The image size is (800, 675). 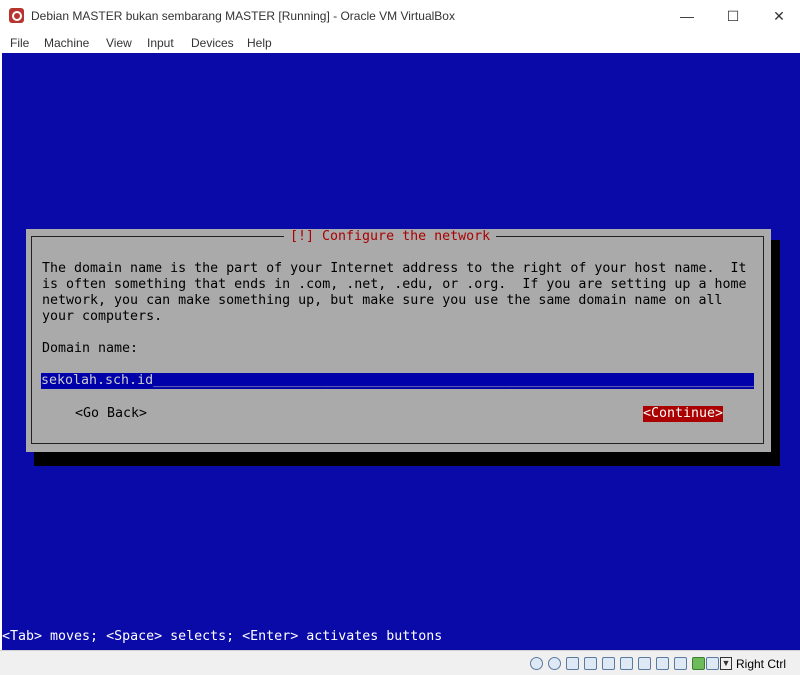 What do you see at coordinates (212, 43) in the screenshot?
I see `menu-devices: Devices` at bounding box center [212, 43].